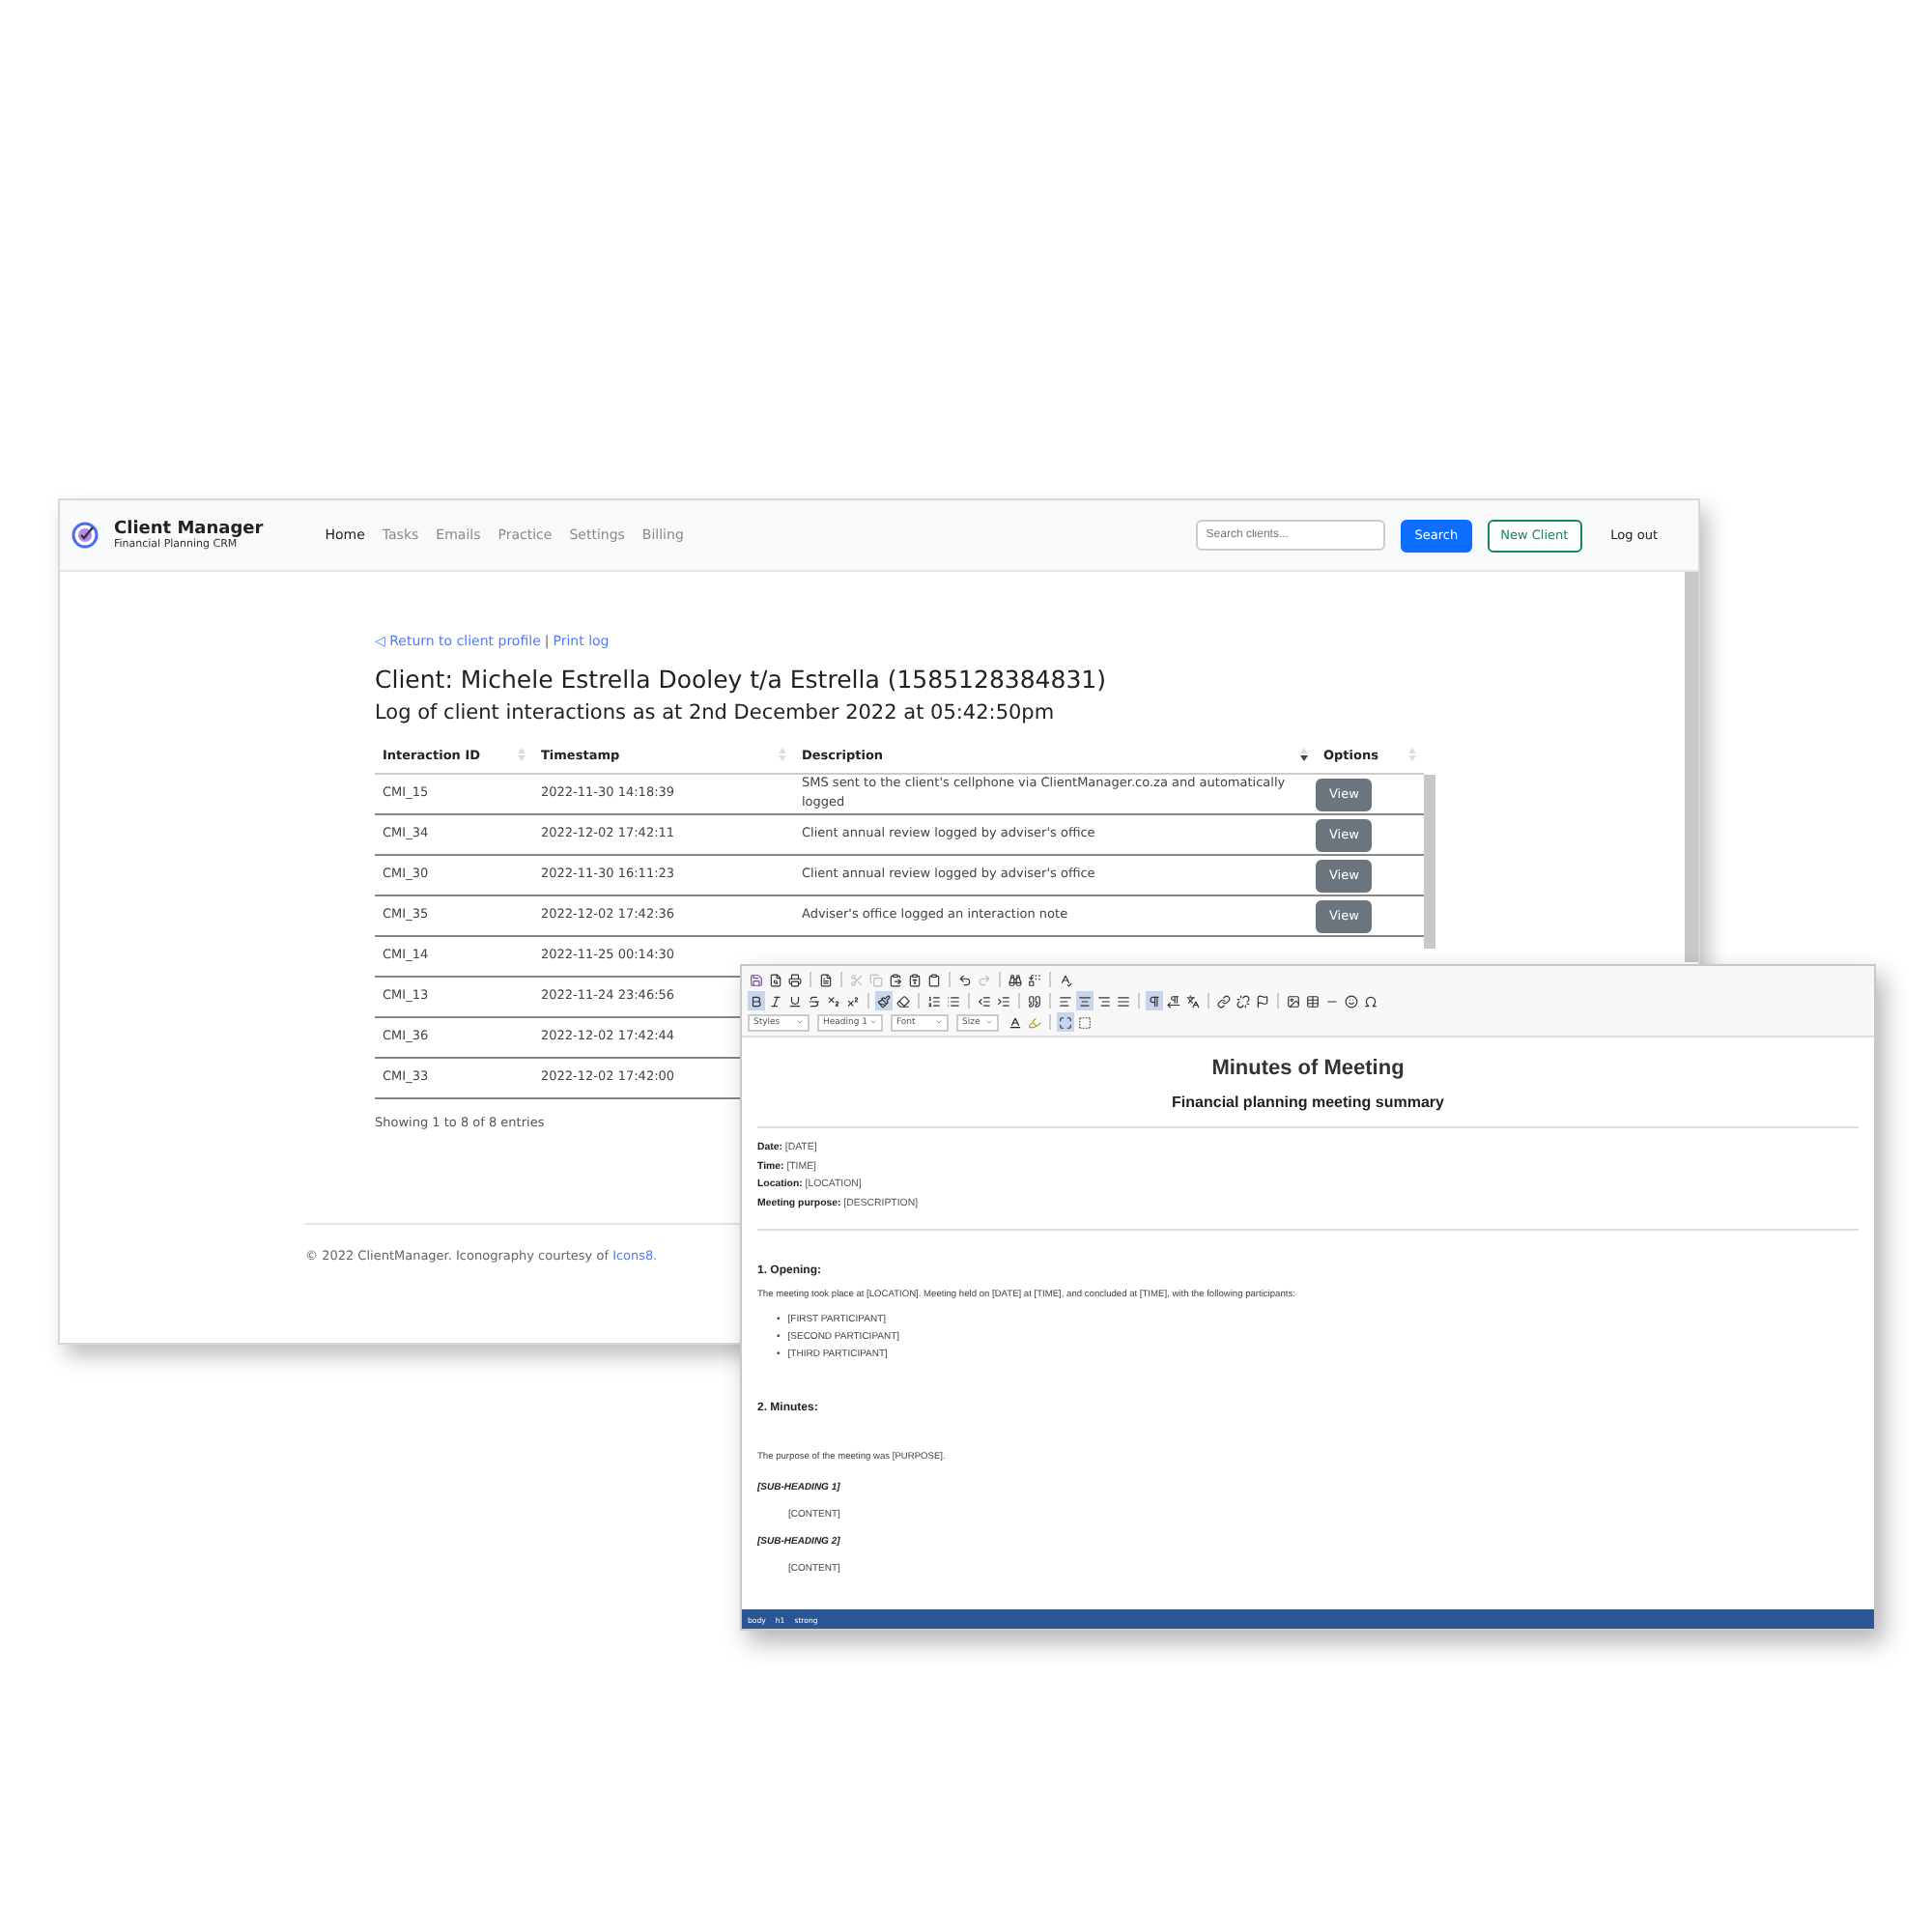 Image resolution: width=1932 pixels, height=1932 pixels. I want to click on client-heading: Client: Michele Estrella Dooley t/a Estrella (1585128384831), so click(741, 679).